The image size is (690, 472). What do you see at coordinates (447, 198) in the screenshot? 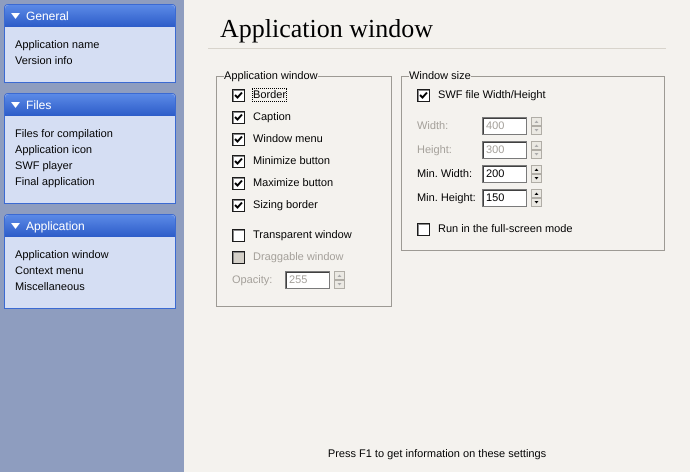
I see `field-label: Min. Height:` at bounding box center [447, 198].